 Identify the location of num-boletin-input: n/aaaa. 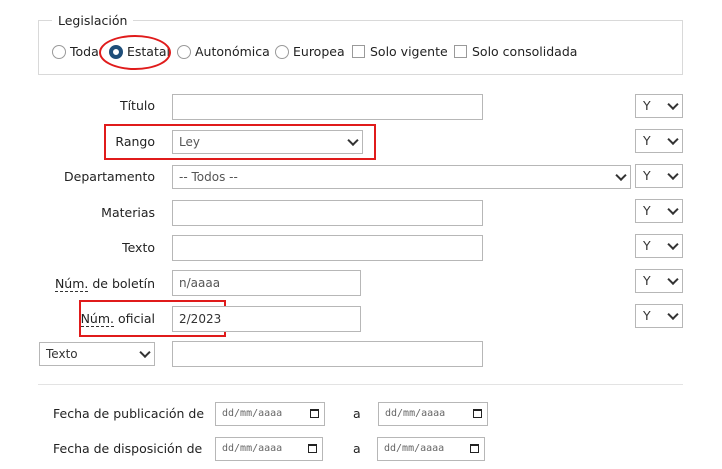
(266, 283).